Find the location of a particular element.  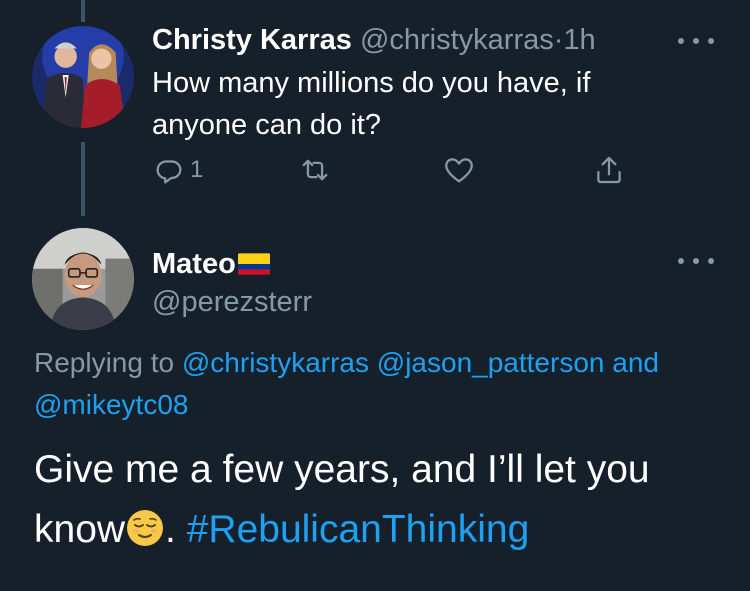

like-button is located at coordinates (459, 170).